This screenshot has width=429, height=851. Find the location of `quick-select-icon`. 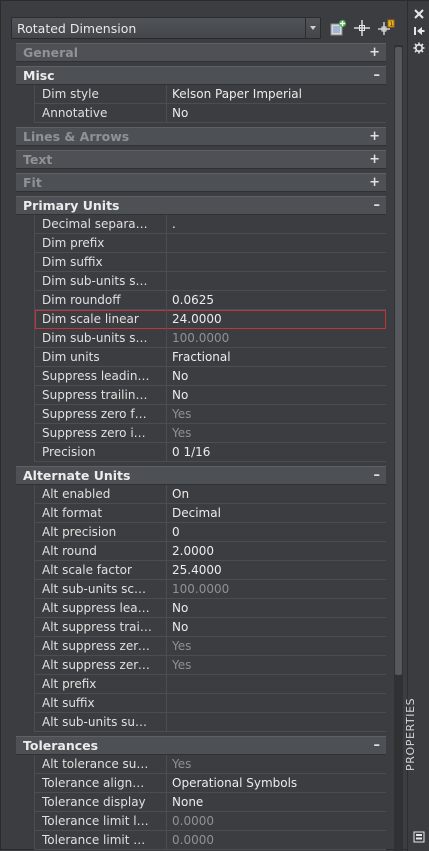

quick-select-icon is located at coordinates (338, 28).